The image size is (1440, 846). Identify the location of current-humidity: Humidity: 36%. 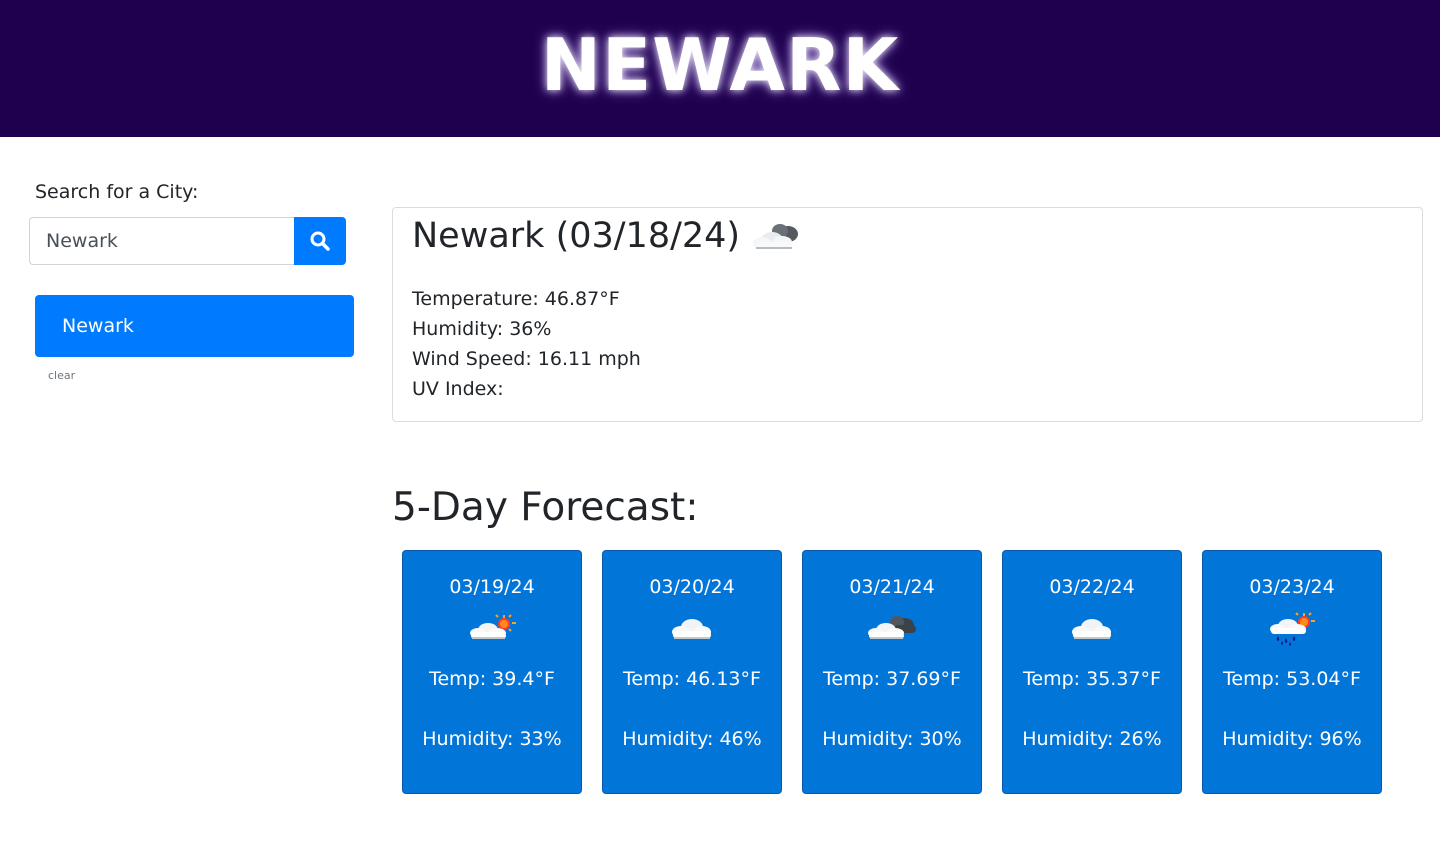
(482, 329).